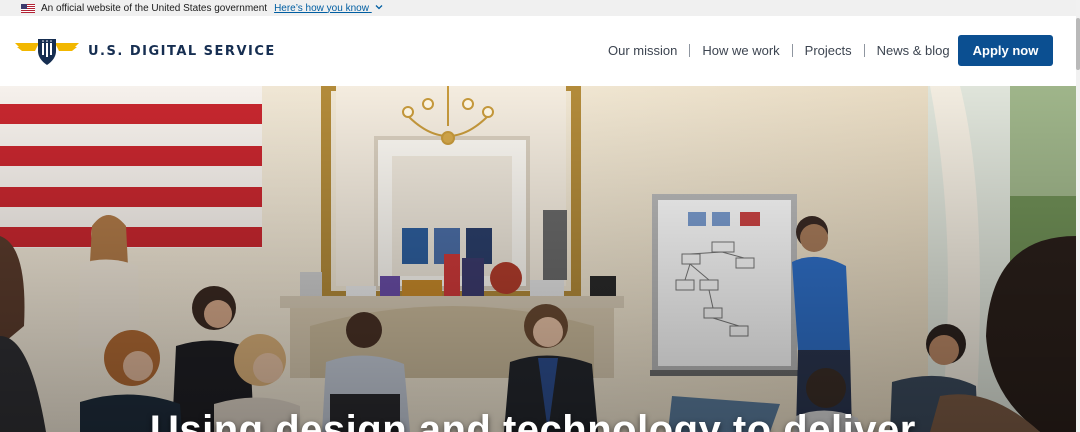  I want to click on page-scrollbar, so click(1078, 216).